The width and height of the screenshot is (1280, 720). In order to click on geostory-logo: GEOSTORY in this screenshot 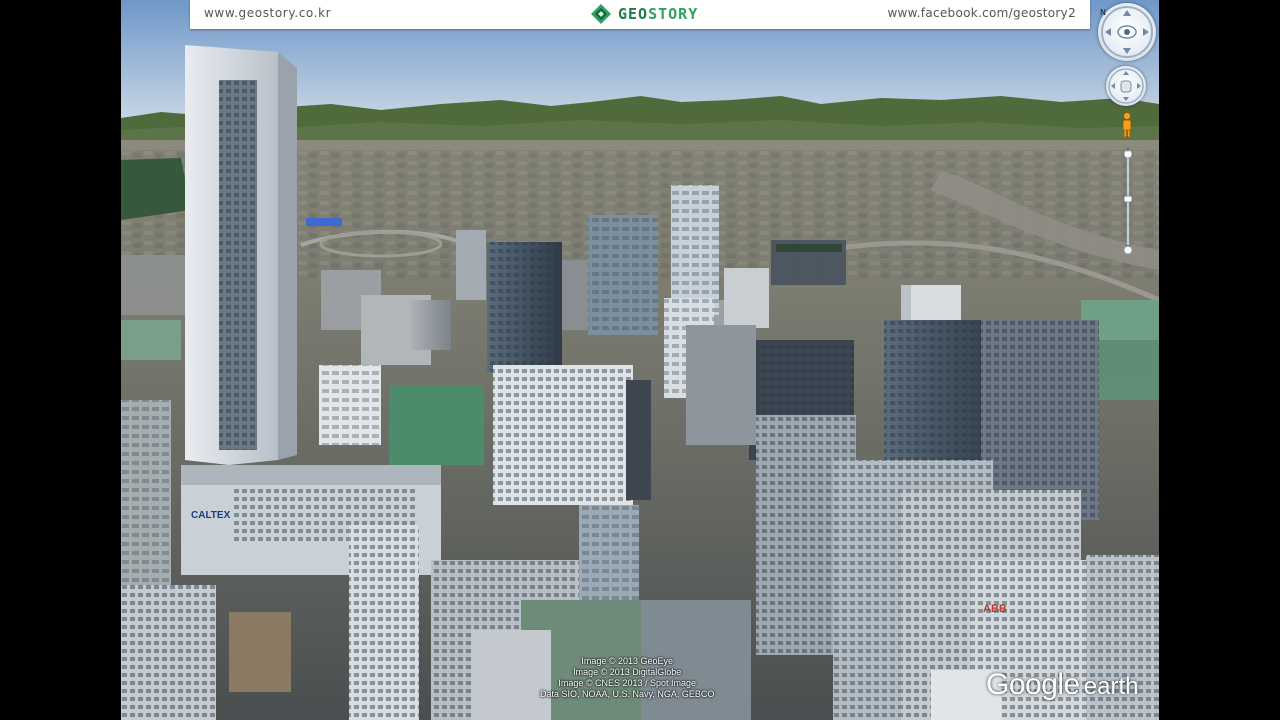, I will do `click(644, 14)`.